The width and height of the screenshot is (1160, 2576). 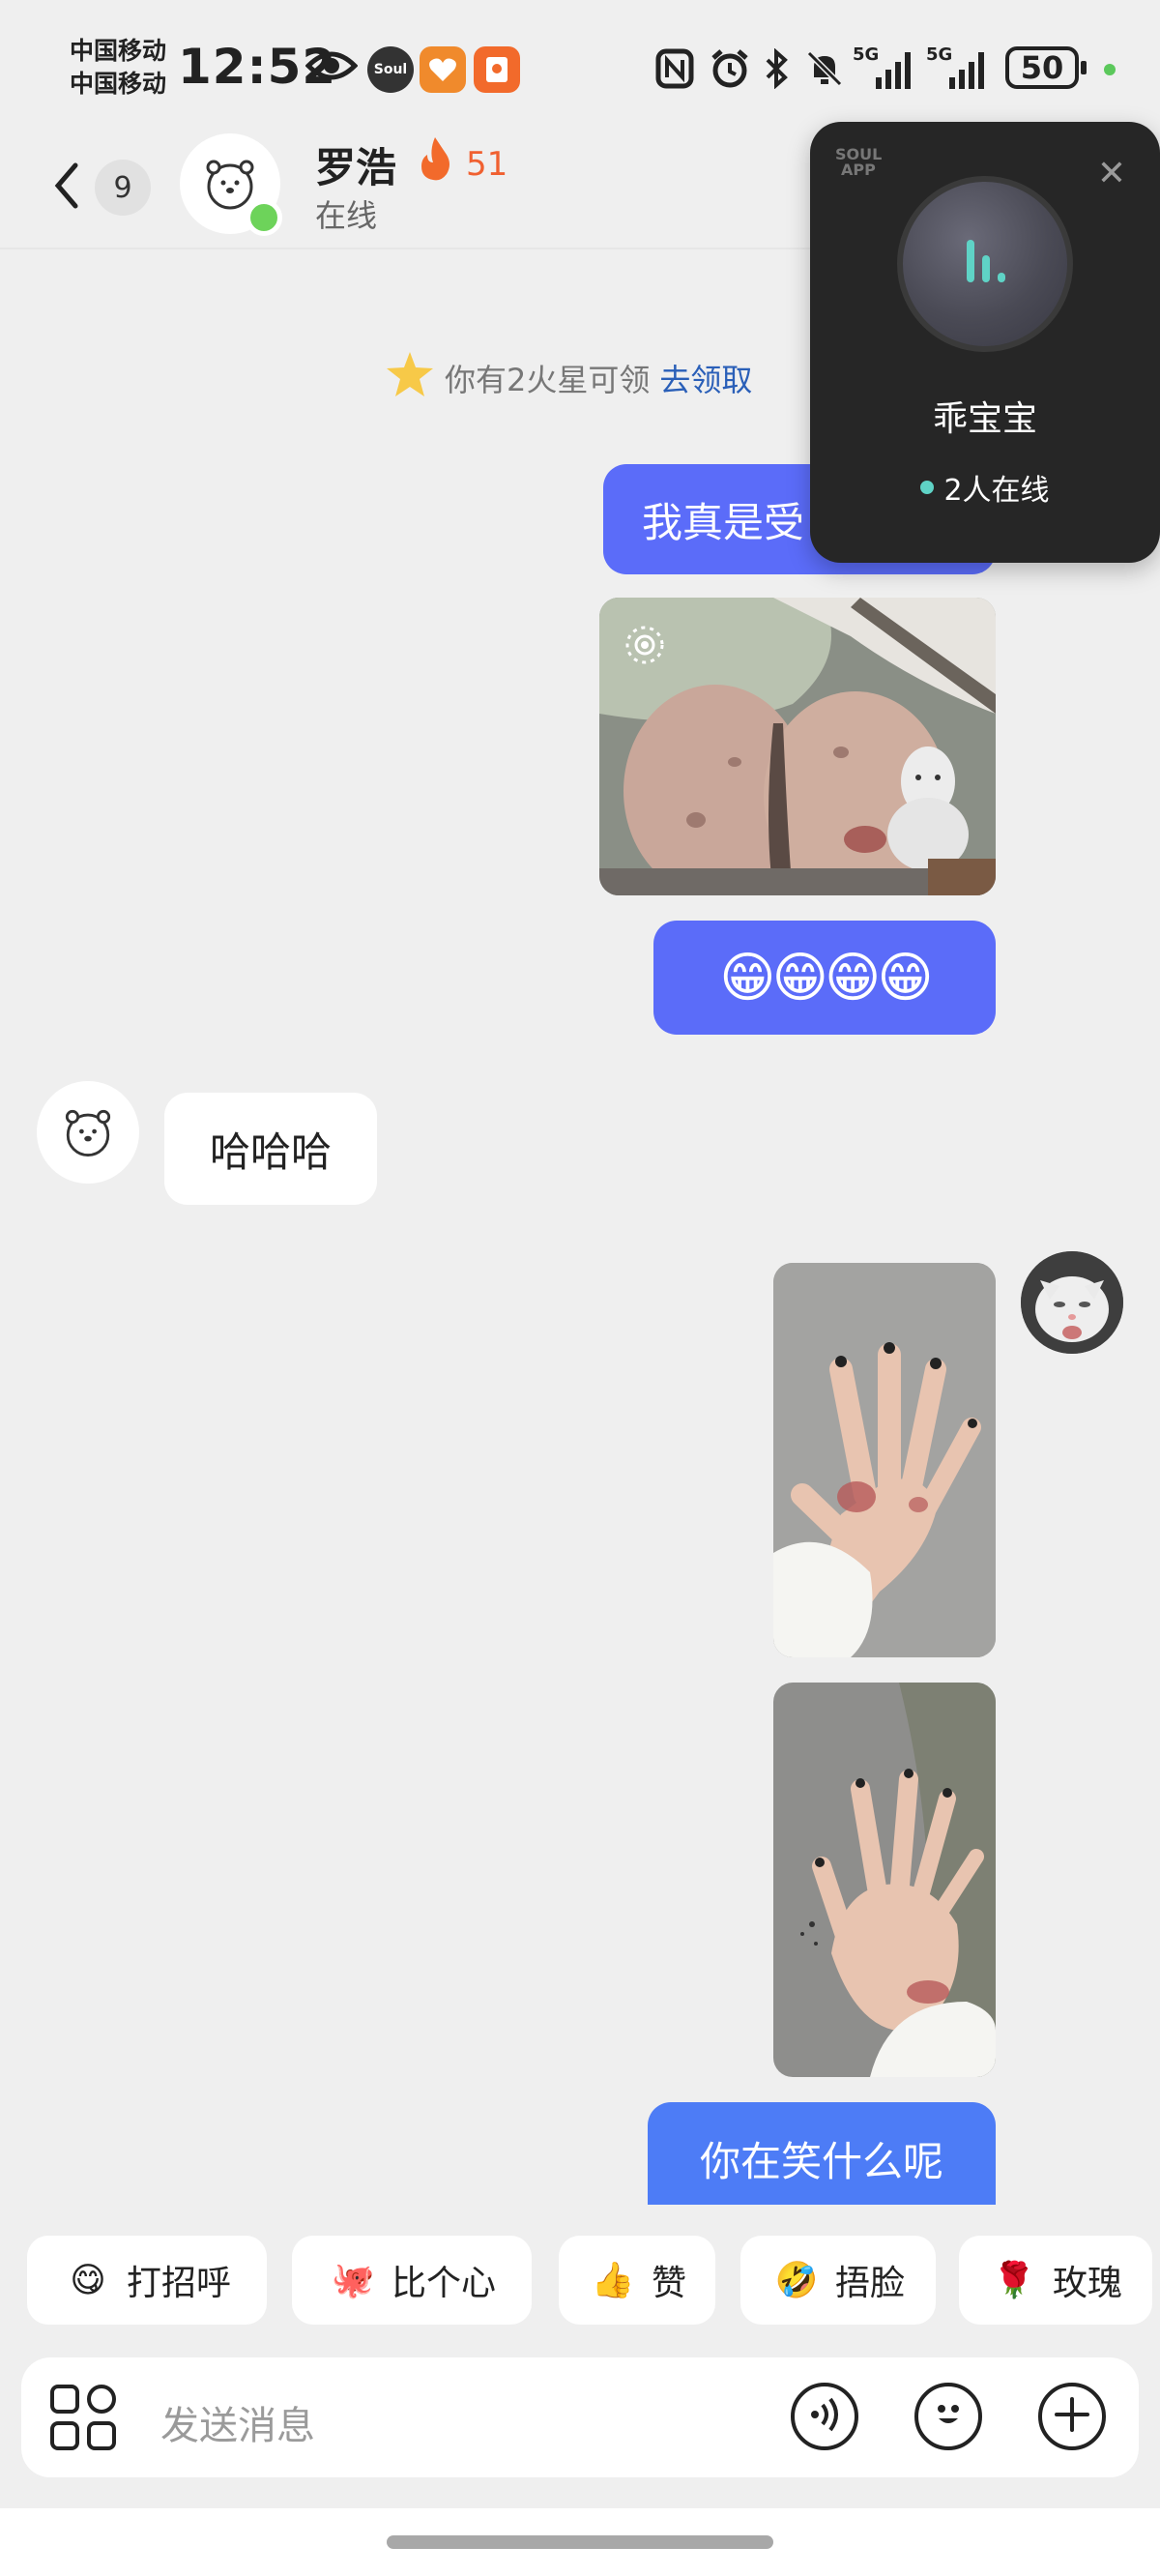 What do you see at coordinates (67, 187) in the screenshot?
I see `chevron-left-icon` at bounding box center [67, 187].